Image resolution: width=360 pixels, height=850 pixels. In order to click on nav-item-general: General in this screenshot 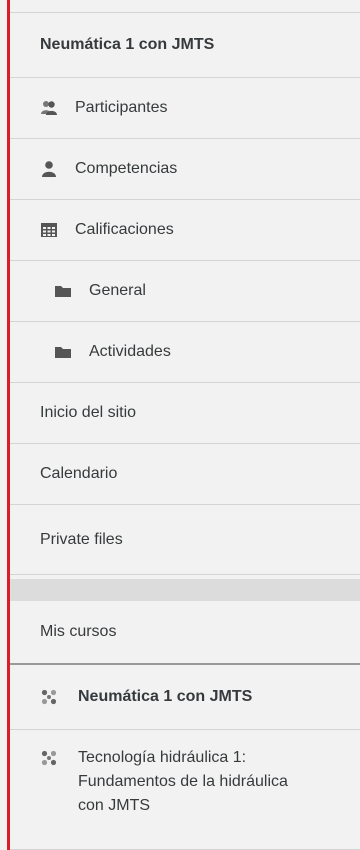, I will do `click(185, 291)`.